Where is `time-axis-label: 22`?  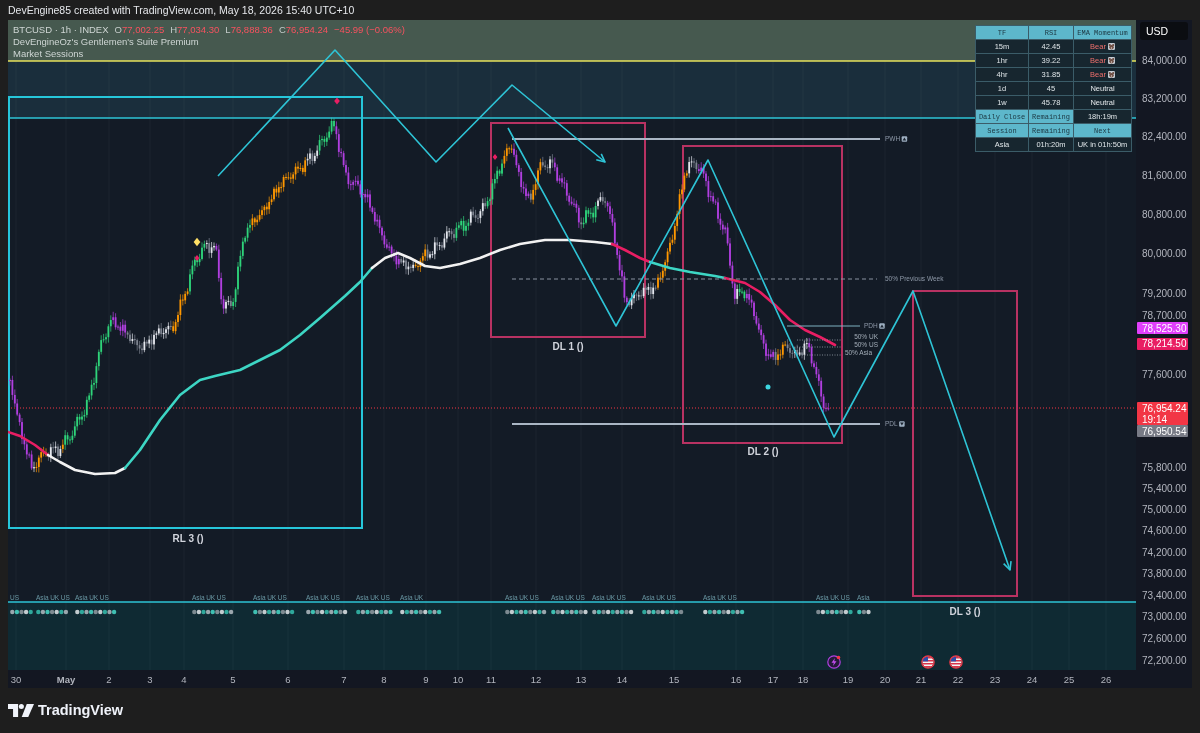
time-axis-label: 22 is located at coordinates (958, 679).